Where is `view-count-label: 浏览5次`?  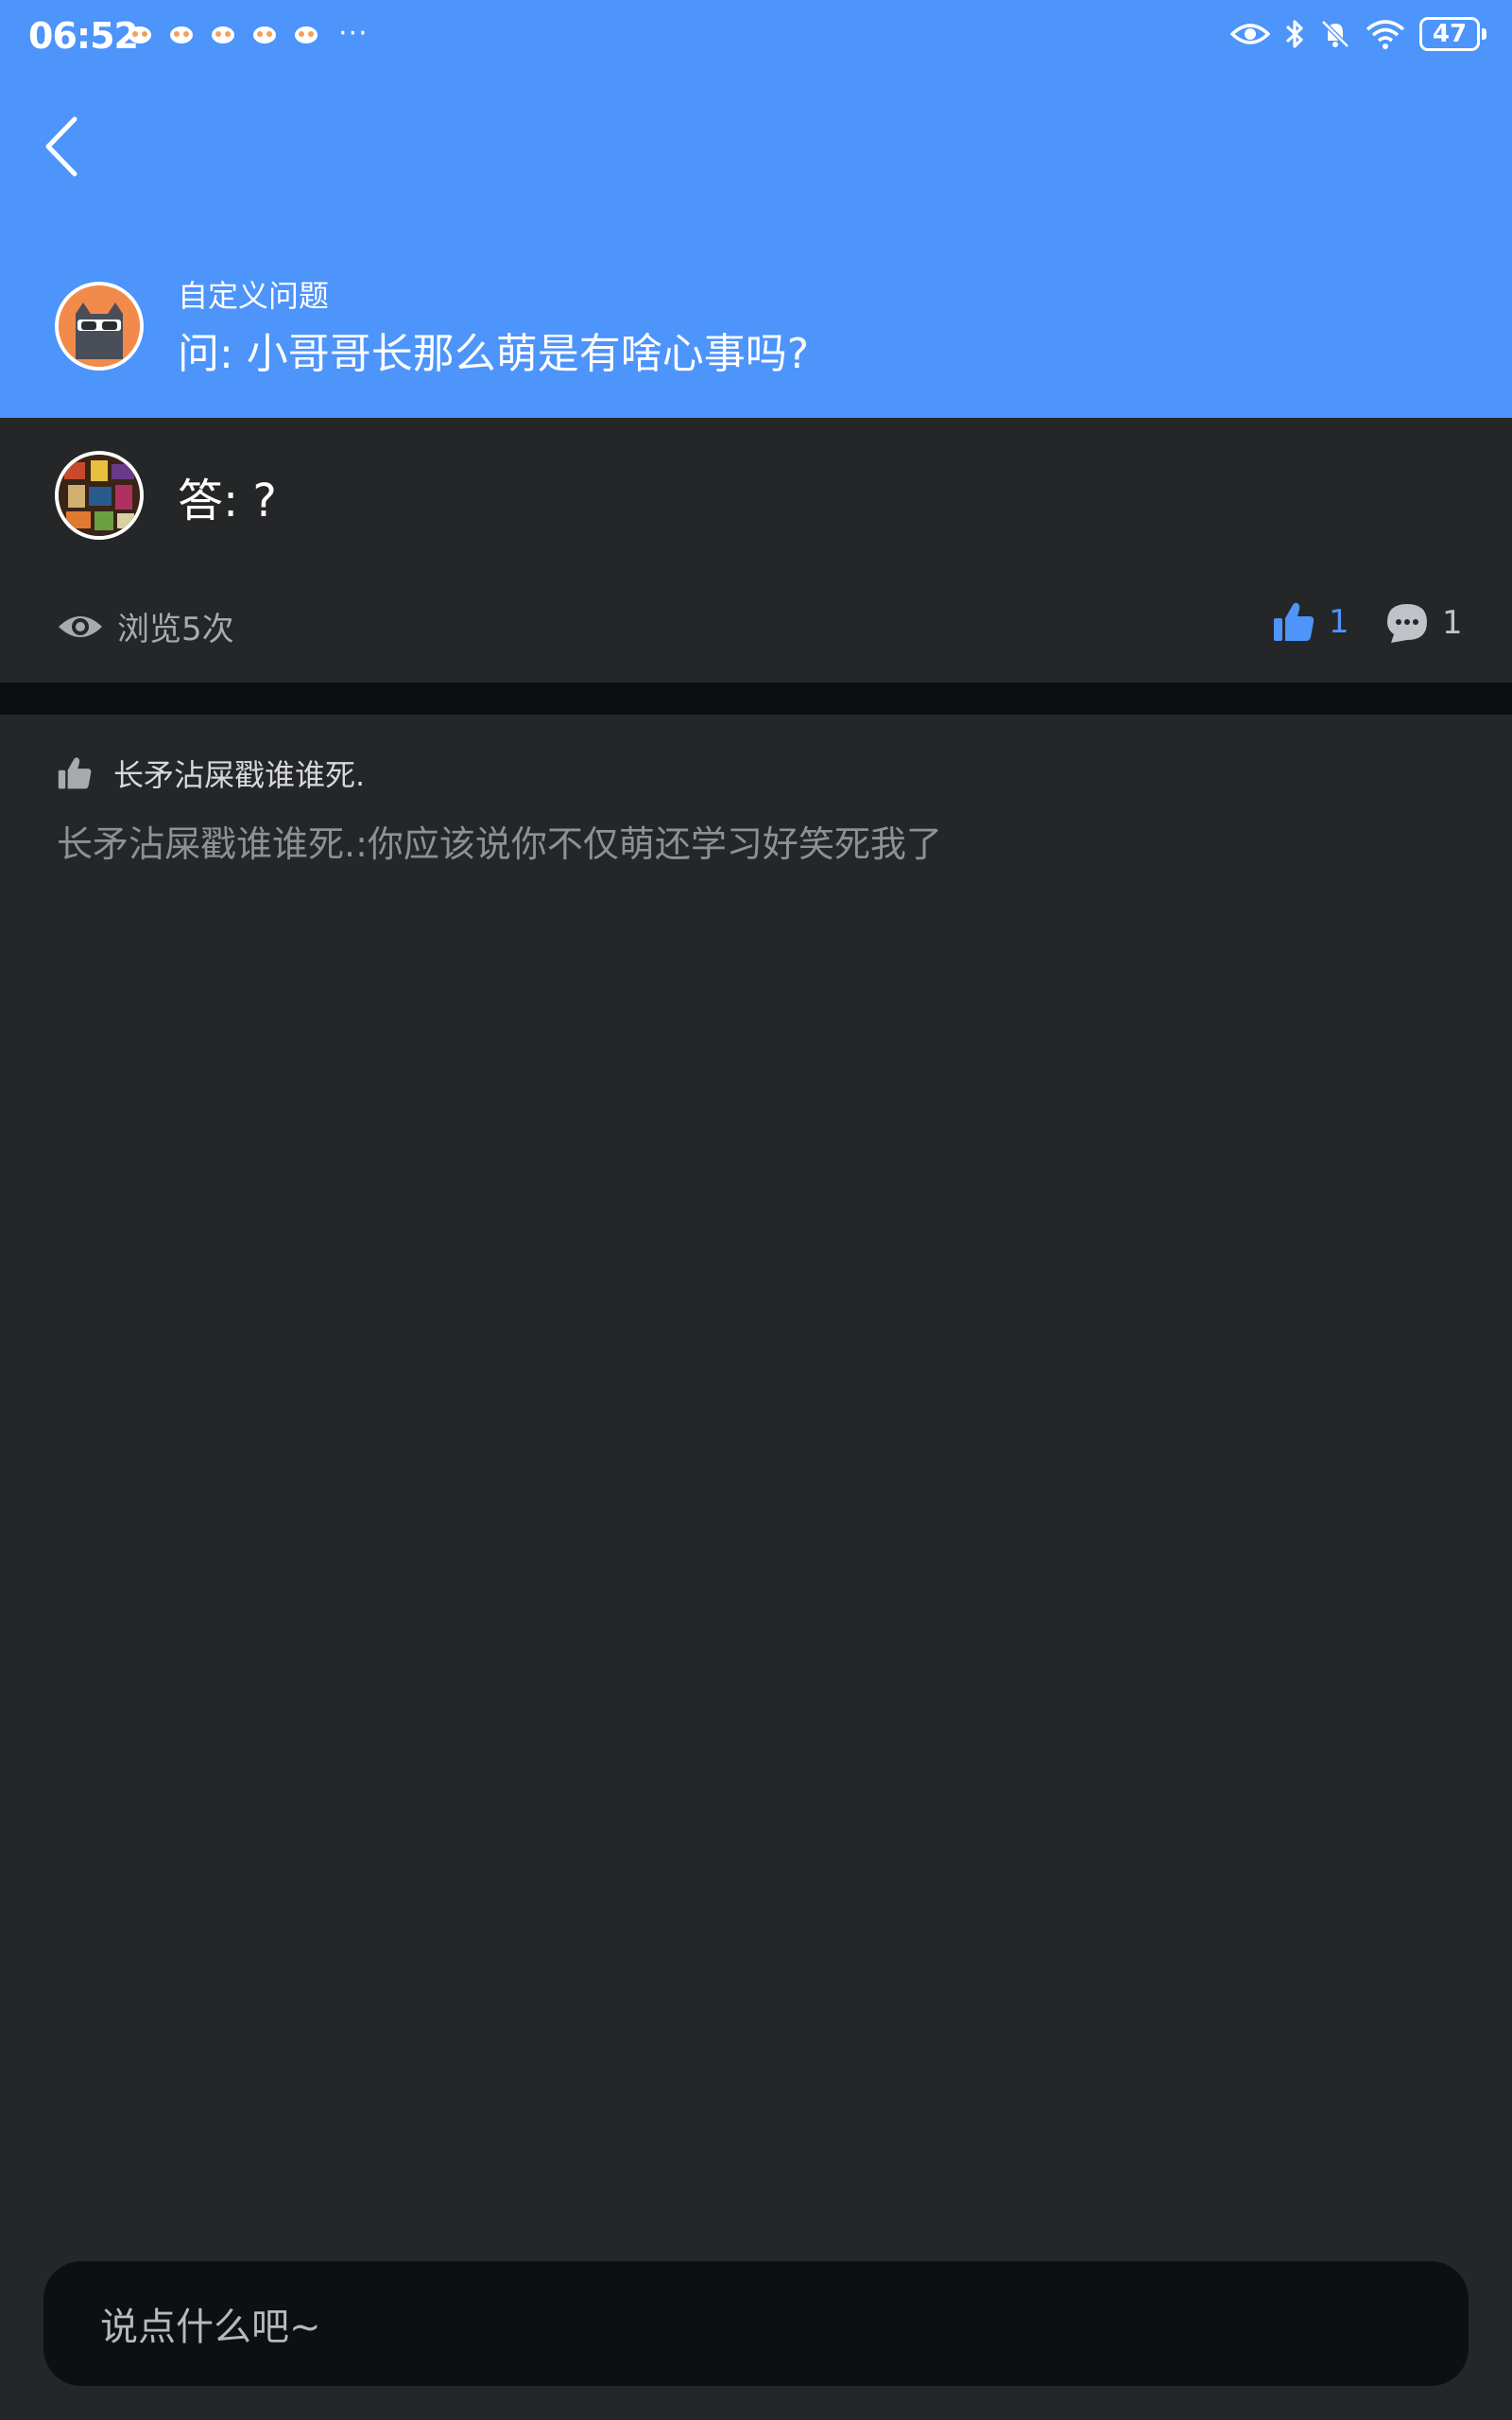 view-count-label: 浏览5次 is located at coordinates (175, 629).